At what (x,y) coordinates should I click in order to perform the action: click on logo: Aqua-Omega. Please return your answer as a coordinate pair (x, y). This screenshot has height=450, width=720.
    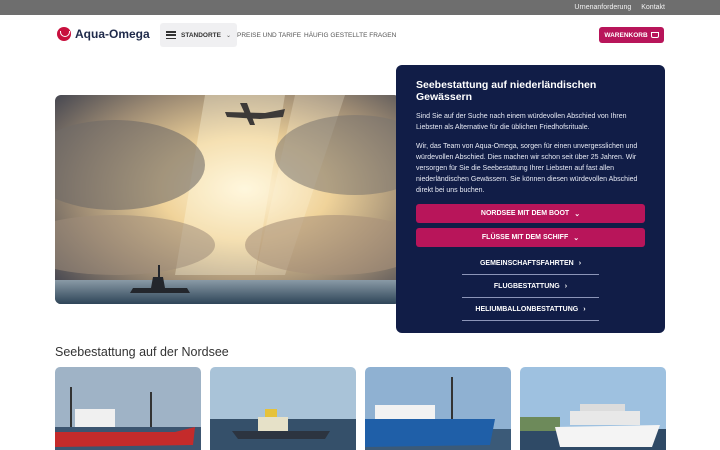
    Looking at the image, I should click on (103, 34).